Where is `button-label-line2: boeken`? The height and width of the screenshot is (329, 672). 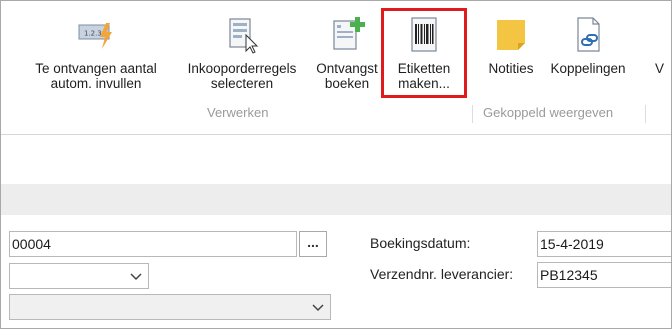
button-label-line2: boeken is located at coordinates (347, 83).